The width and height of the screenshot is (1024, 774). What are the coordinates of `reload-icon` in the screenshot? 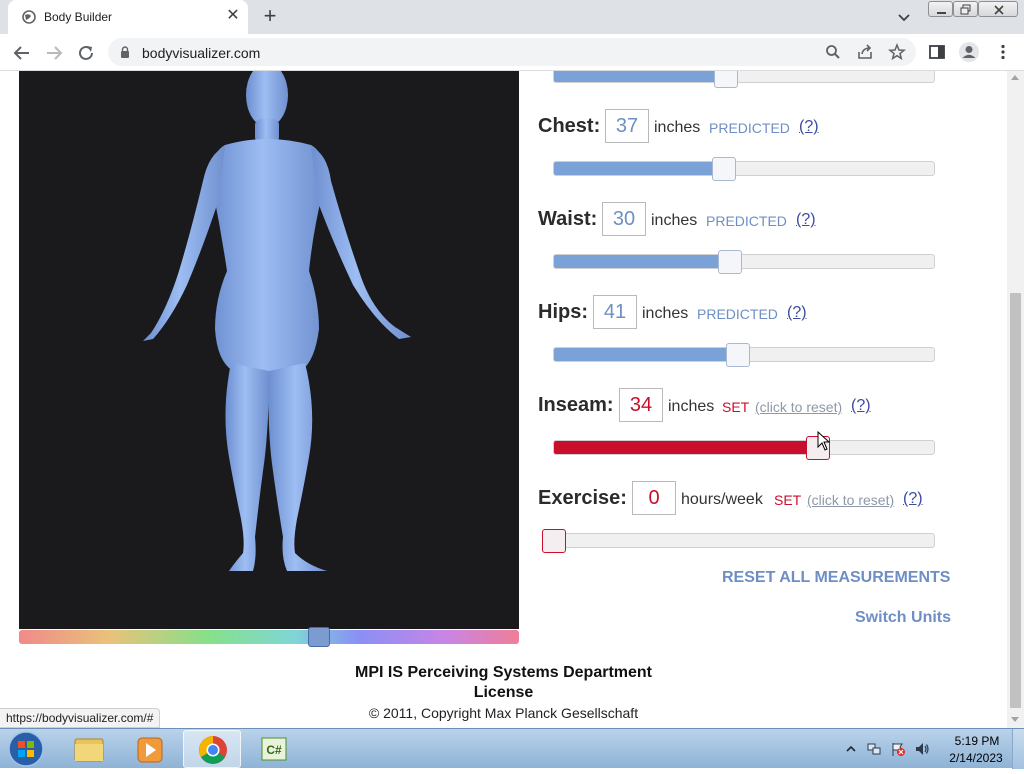 It's located at (86, 53).